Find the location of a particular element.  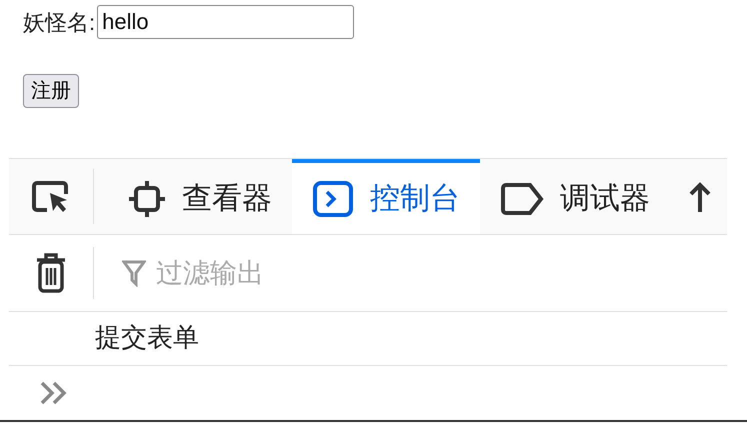

devtools-tab: 控制台 is located at coordinates (386, 196).